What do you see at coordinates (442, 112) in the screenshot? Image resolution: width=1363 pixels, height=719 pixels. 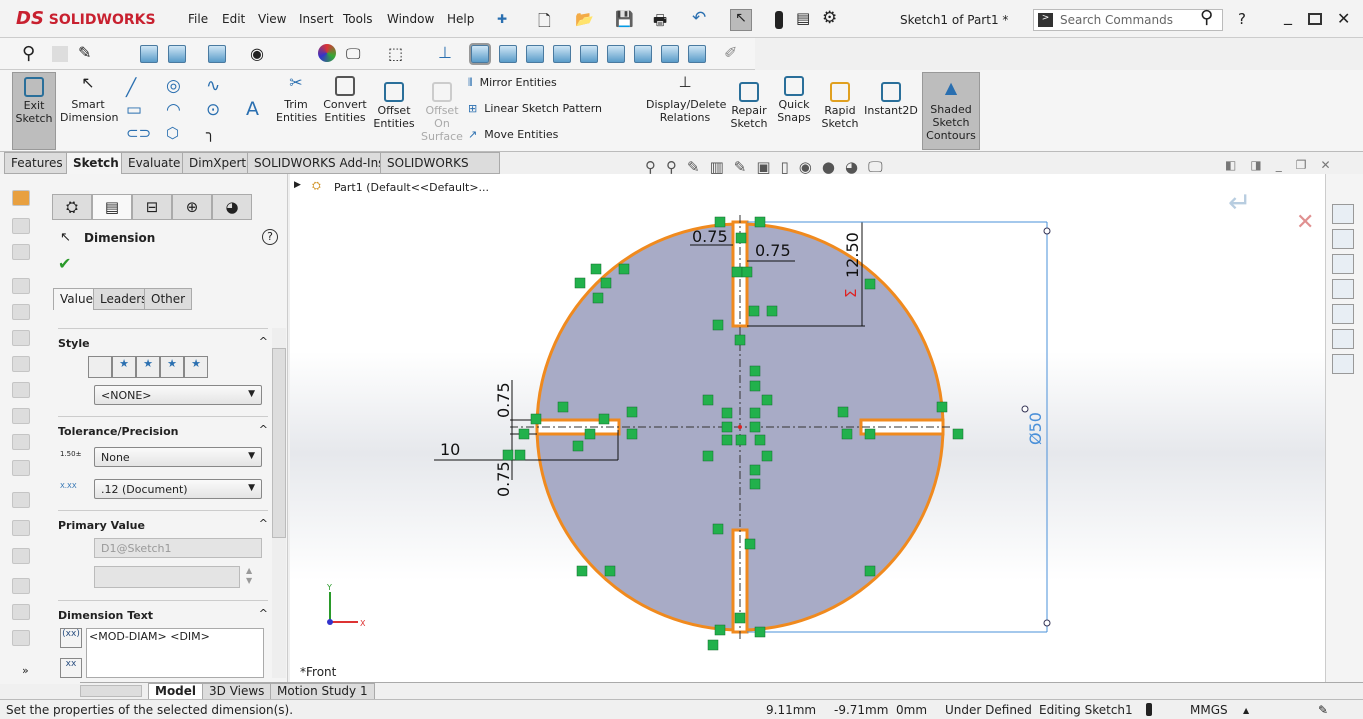 I see `offset-on-surface-button: Offset On Surface` at bounding box center [442, 112].